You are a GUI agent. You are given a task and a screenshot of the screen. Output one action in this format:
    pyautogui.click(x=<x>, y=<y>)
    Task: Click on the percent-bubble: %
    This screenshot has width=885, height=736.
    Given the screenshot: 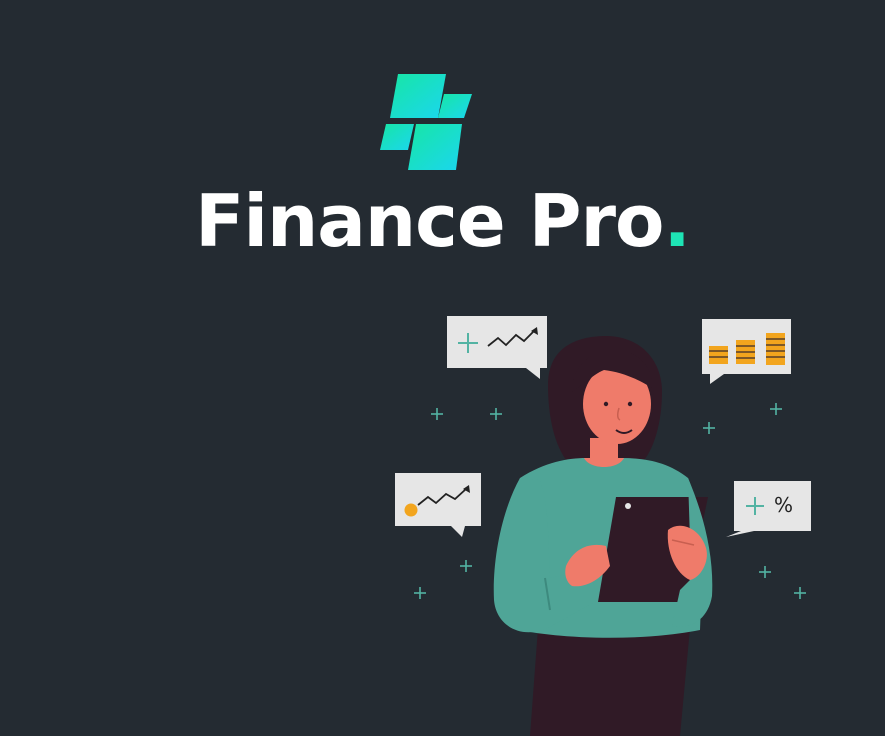 What is the action you would take?
    pyautogui.click(x=768, y=509)
    